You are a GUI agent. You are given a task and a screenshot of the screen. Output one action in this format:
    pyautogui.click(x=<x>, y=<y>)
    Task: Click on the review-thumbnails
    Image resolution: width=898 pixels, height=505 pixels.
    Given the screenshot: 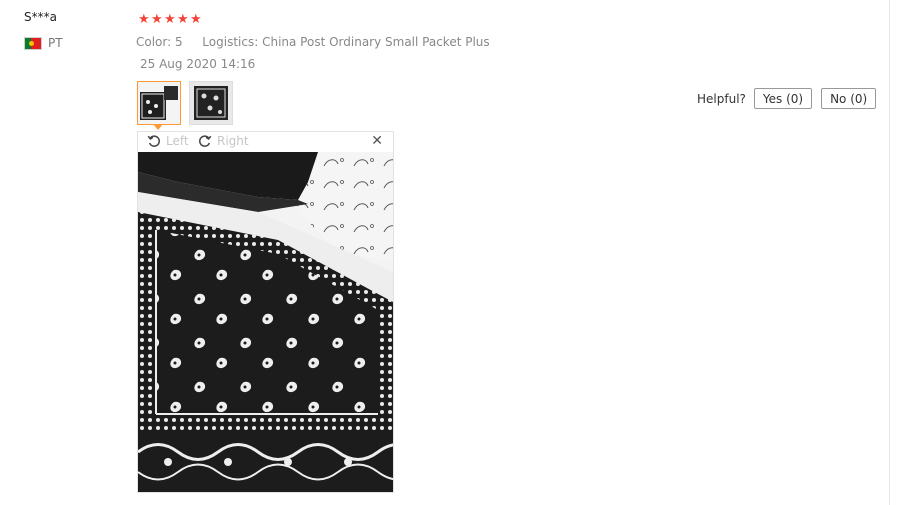 What is the action you would take?
    pyautogui.click(x=189, y=103)
    